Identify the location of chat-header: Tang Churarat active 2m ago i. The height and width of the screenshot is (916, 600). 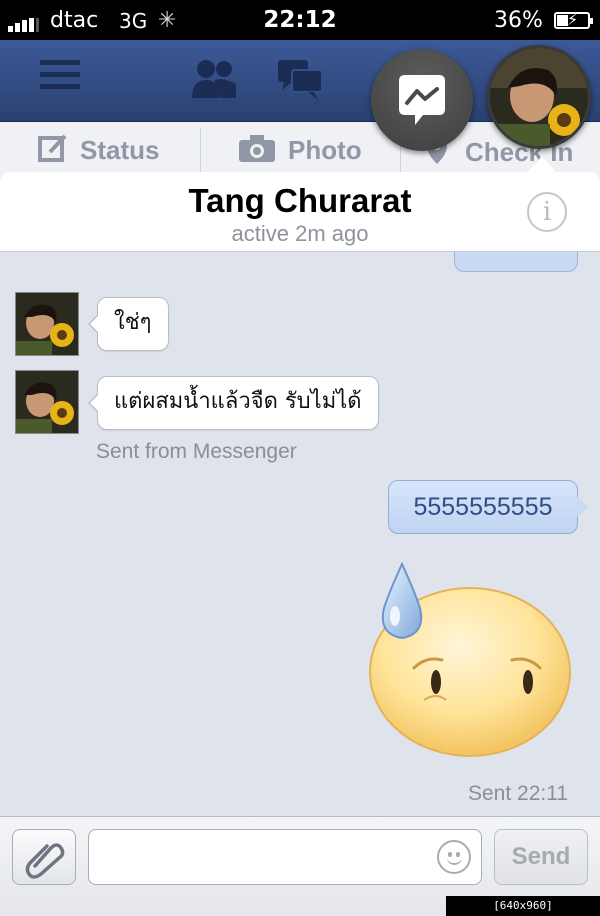
(300, 212).